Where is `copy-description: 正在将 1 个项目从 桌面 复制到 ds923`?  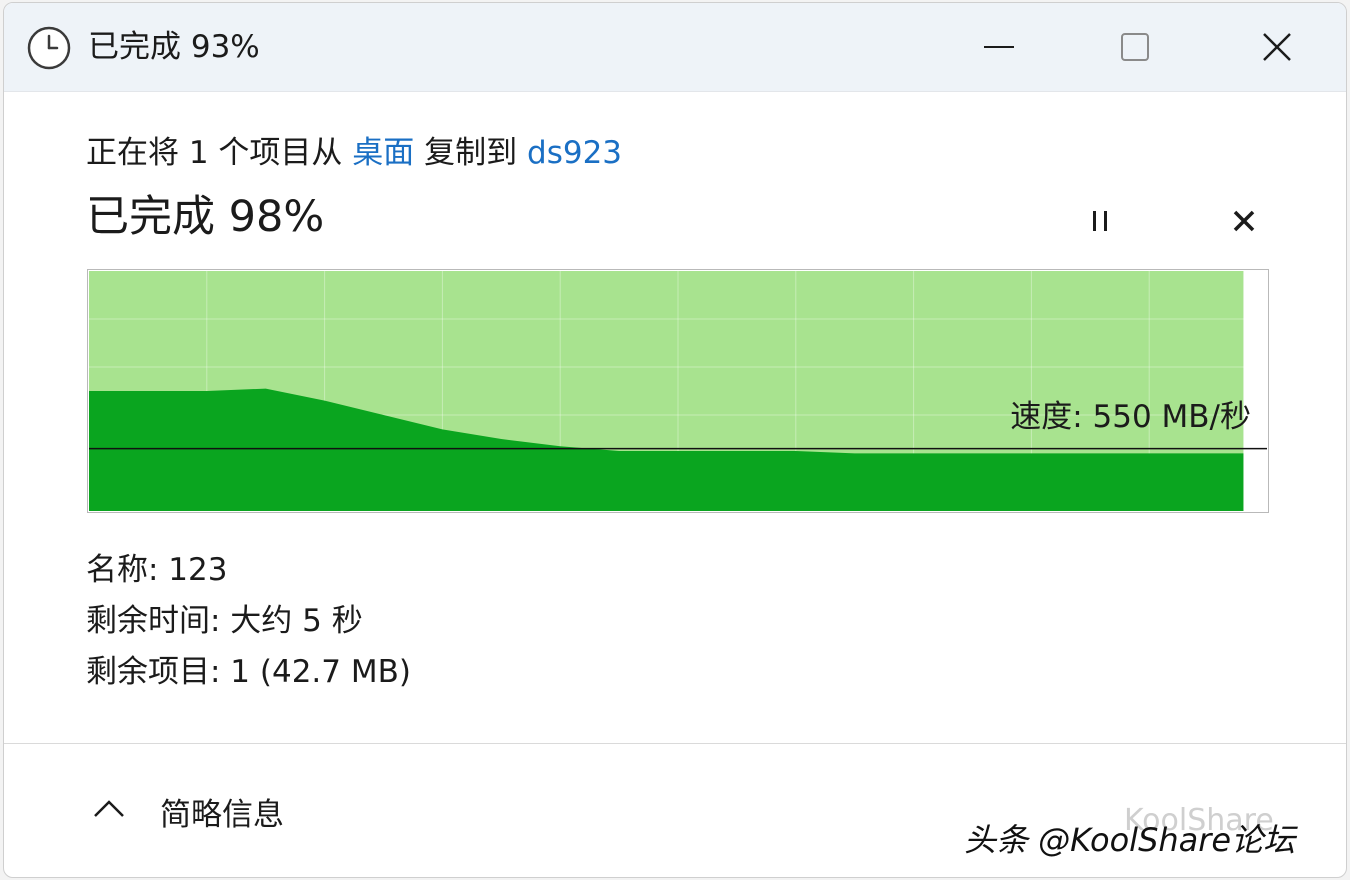 copy-description: 正在将 1 个项目从 桌面 复制到 ds923 is located at coordinates (354, 153).